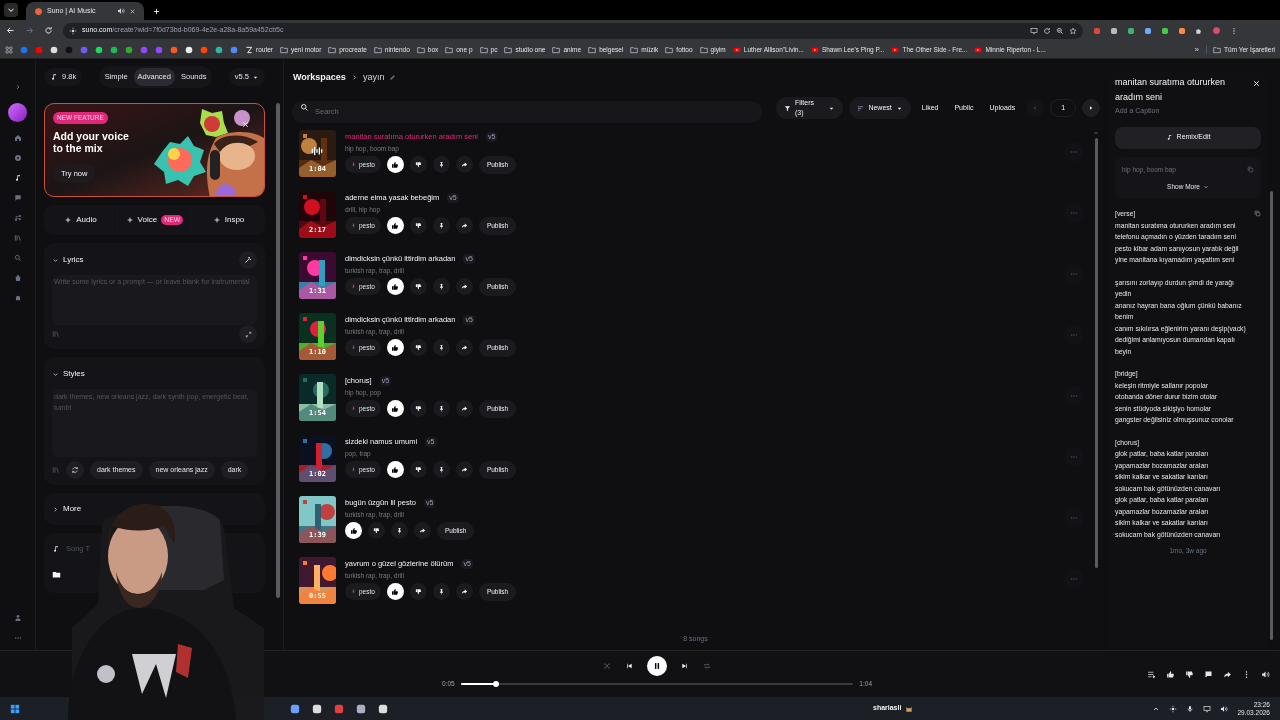  I want to click on profile-icon, so click(1216, 30).